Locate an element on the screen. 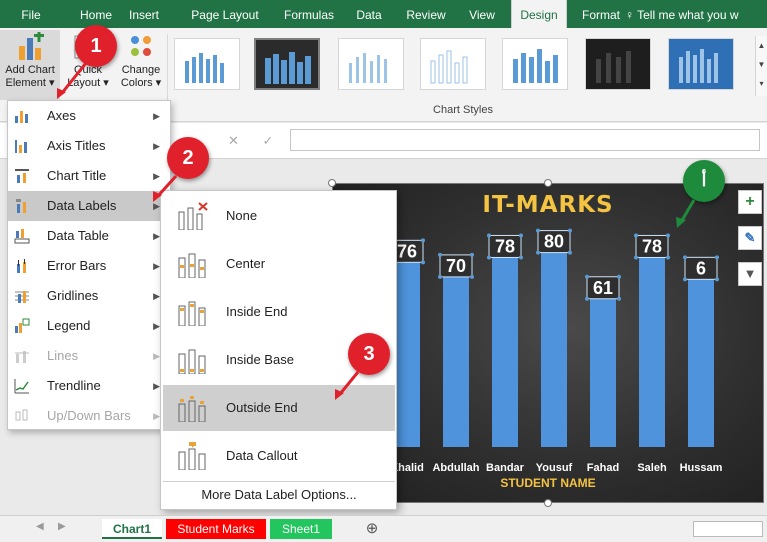 Image resolution: width=767 pixels, height=542 pixels. sheet-tab-bar: ◀ ▶ Chart1 Student Marks Sheet1 ⊕ is located at coordinates (383, 528).